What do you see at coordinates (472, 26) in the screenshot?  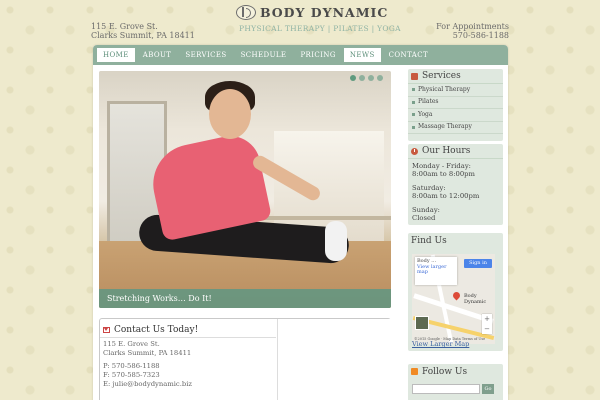 I see `appointments-label: For Appointments` at bounding box center [472, 26].